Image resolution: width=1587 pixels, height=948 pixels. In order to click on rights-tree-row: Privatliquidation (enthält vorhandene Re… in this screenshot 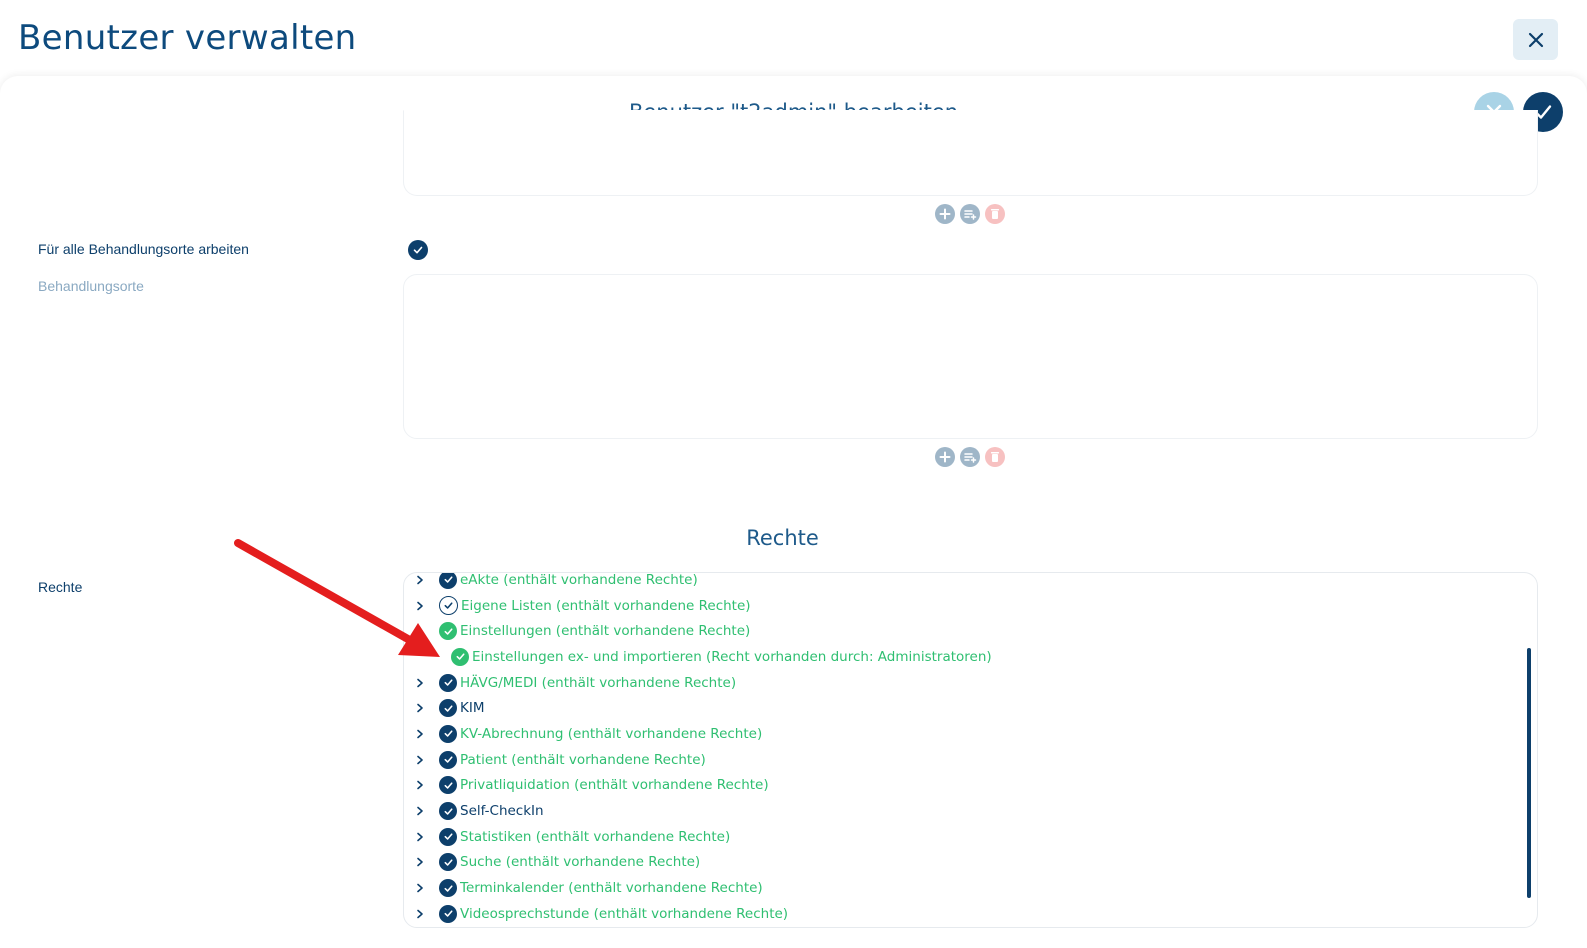, I will do `click(970, 786)`.